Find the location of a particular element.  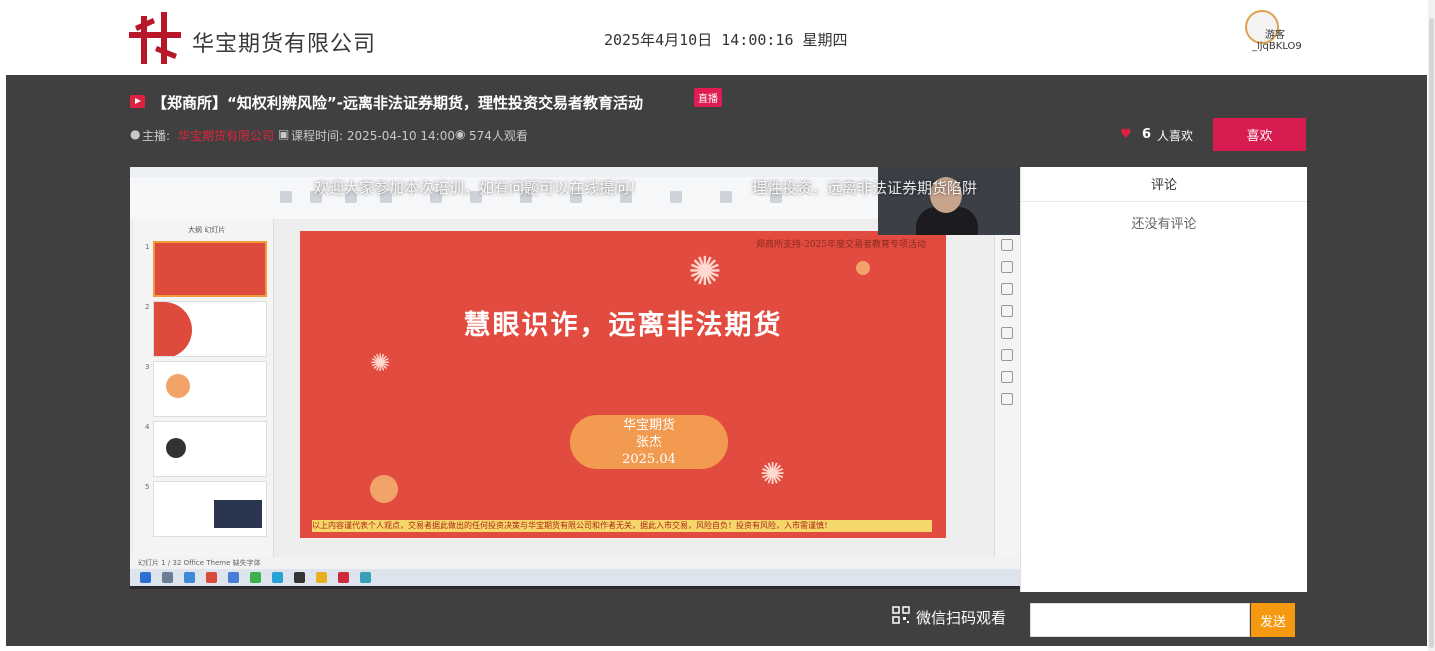

heart-icon: ♥ is located at coordinates (1126, 134).